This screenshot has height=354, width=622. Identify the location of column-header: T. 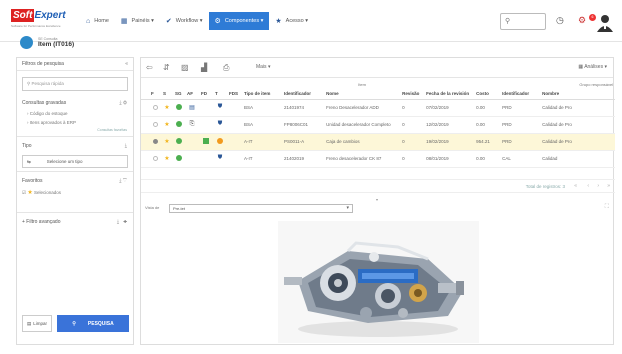
(220, 94).